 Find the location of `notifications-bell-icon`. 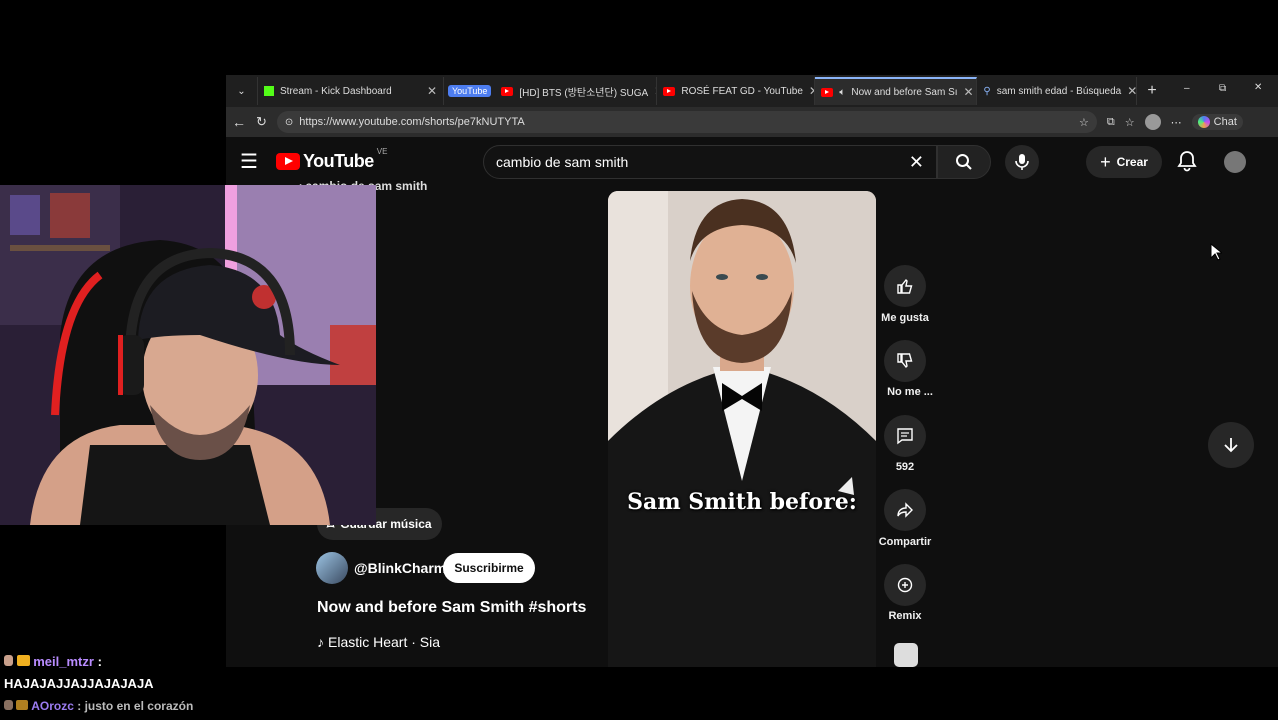

notifications-bell-icon is located at coordinates (1187, 161).